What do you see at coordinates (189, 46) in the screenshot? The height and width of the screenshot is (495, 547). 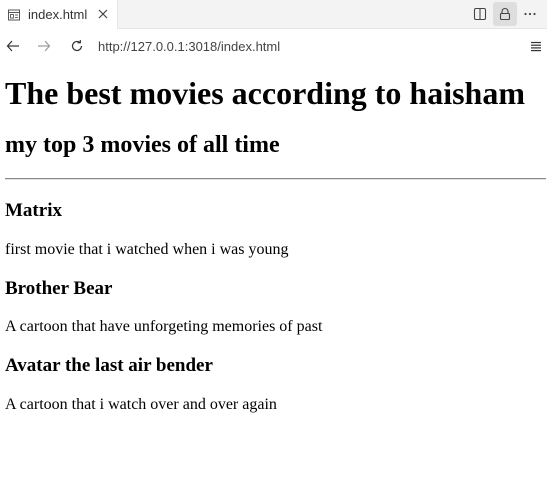 I see `url-field: http://127.0.0.1:3018/index.html` at bounding box center [189, 46].